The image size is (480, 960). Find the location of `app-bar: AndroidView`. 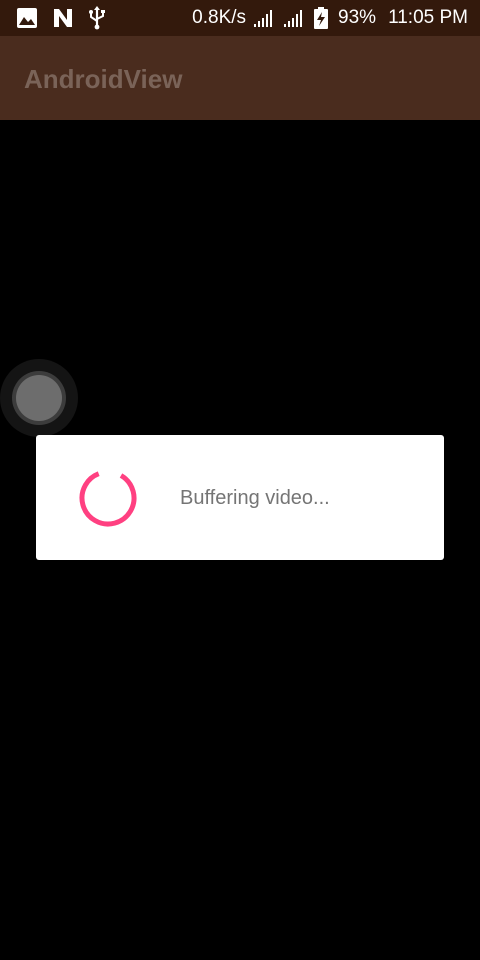

app-bar: AndroidView is located at coordinates (240, 78).